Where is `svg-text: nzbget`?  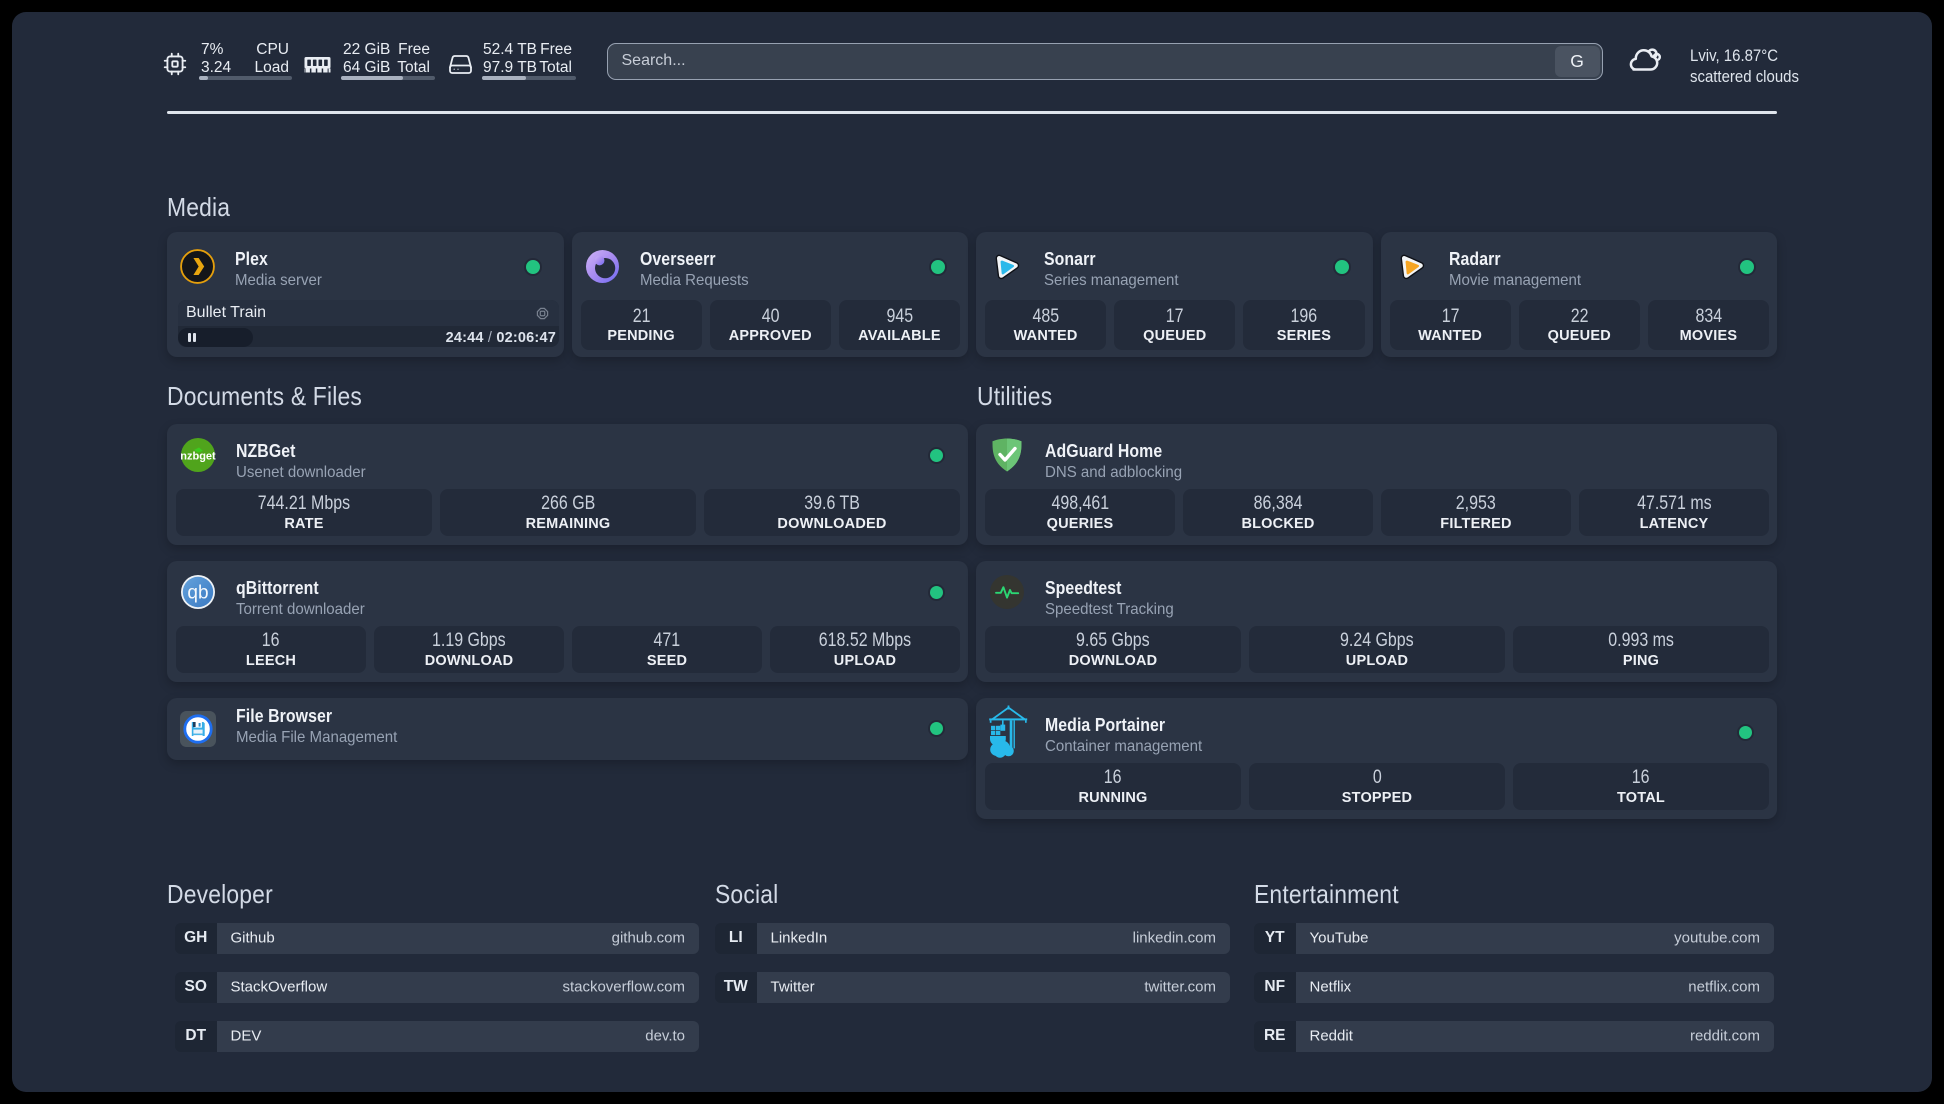
svg-text: nzbget is located at coordinates (198, 457).